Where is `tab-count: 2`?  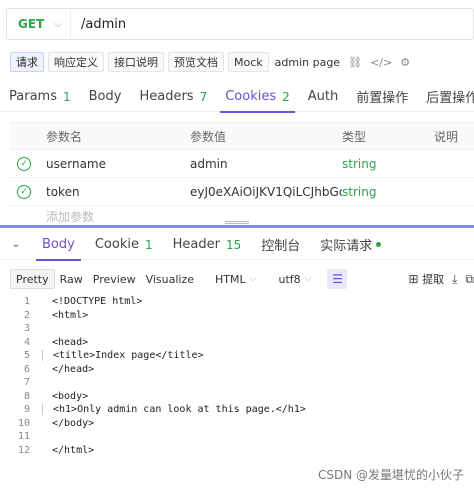 tab-count: 2 is located at coordinates (286, 96).